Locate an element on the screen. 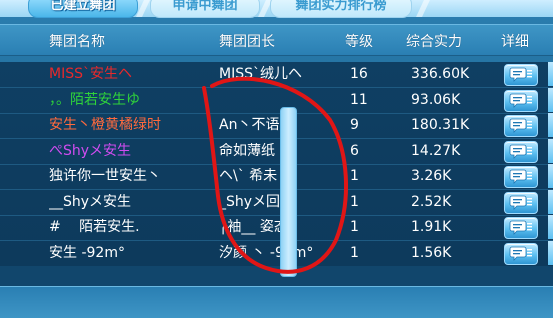 The image size is (553, 318). table-row: MISS`安生ヘ MISS`绒儿ヘ 16 336.60K is located at coordinates (276, 75).